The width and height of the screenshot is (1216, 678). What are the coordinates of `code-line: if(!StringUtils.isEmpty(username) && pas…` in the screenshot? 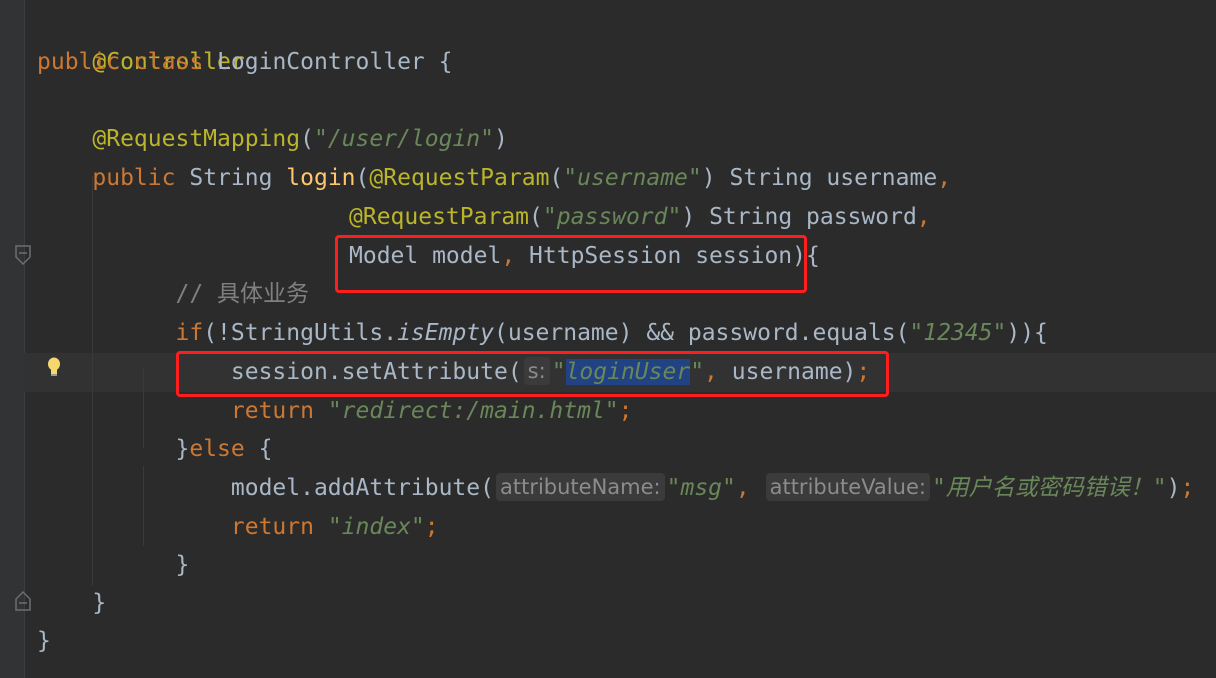 It's located at (611, 333).